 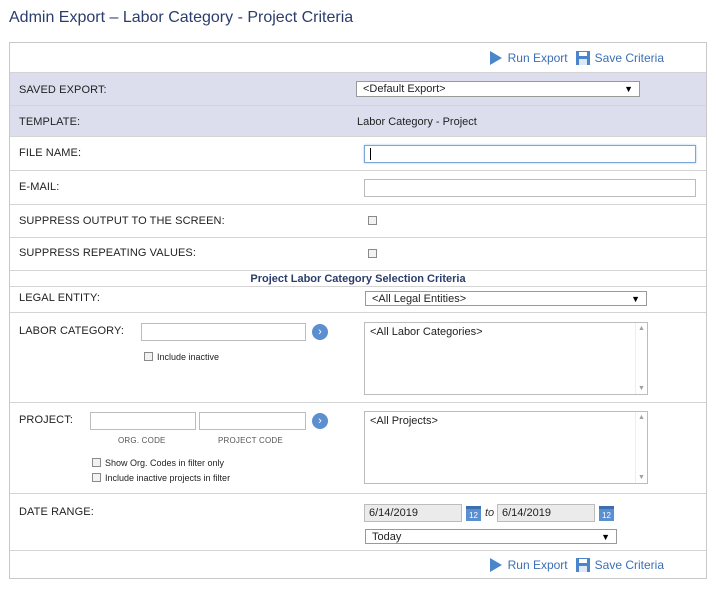 I want to click on list-item: <All Labor Categories>, so click(x=426, y=332).